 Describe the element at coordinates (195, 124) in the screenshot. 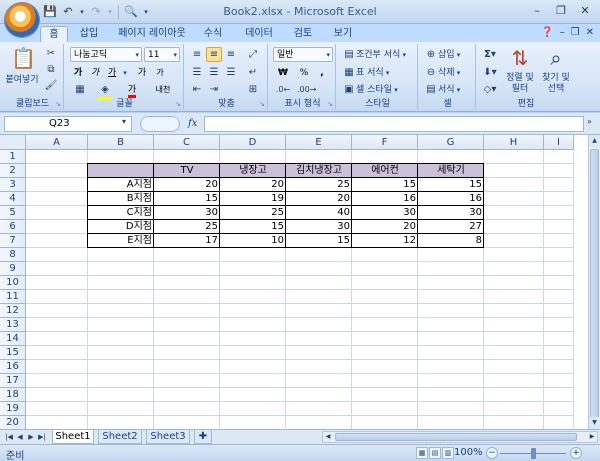

I see `insert-function-button: fx` at that location.